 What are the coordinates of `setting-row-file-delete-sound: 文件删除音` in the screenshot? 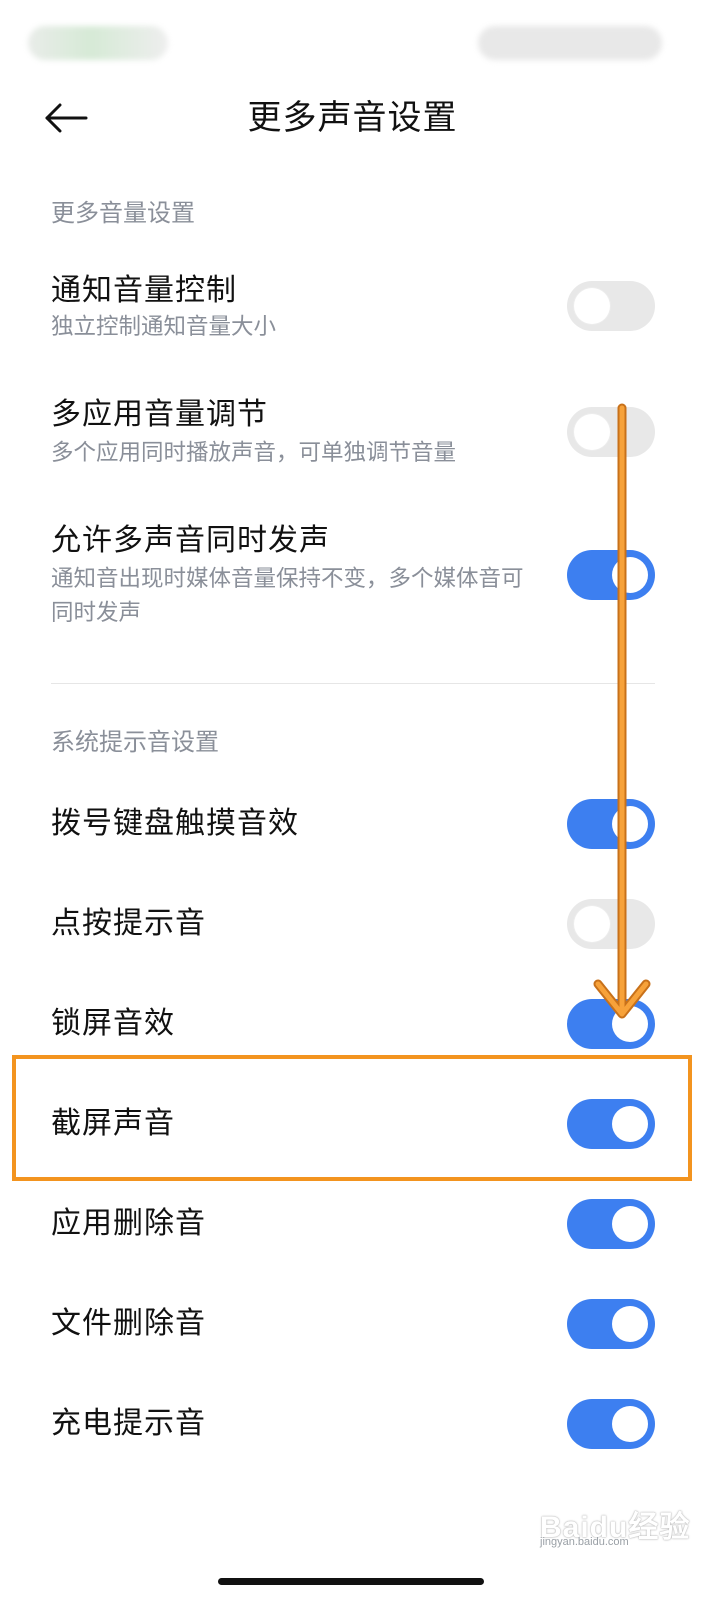 It's located at (352, 1324).